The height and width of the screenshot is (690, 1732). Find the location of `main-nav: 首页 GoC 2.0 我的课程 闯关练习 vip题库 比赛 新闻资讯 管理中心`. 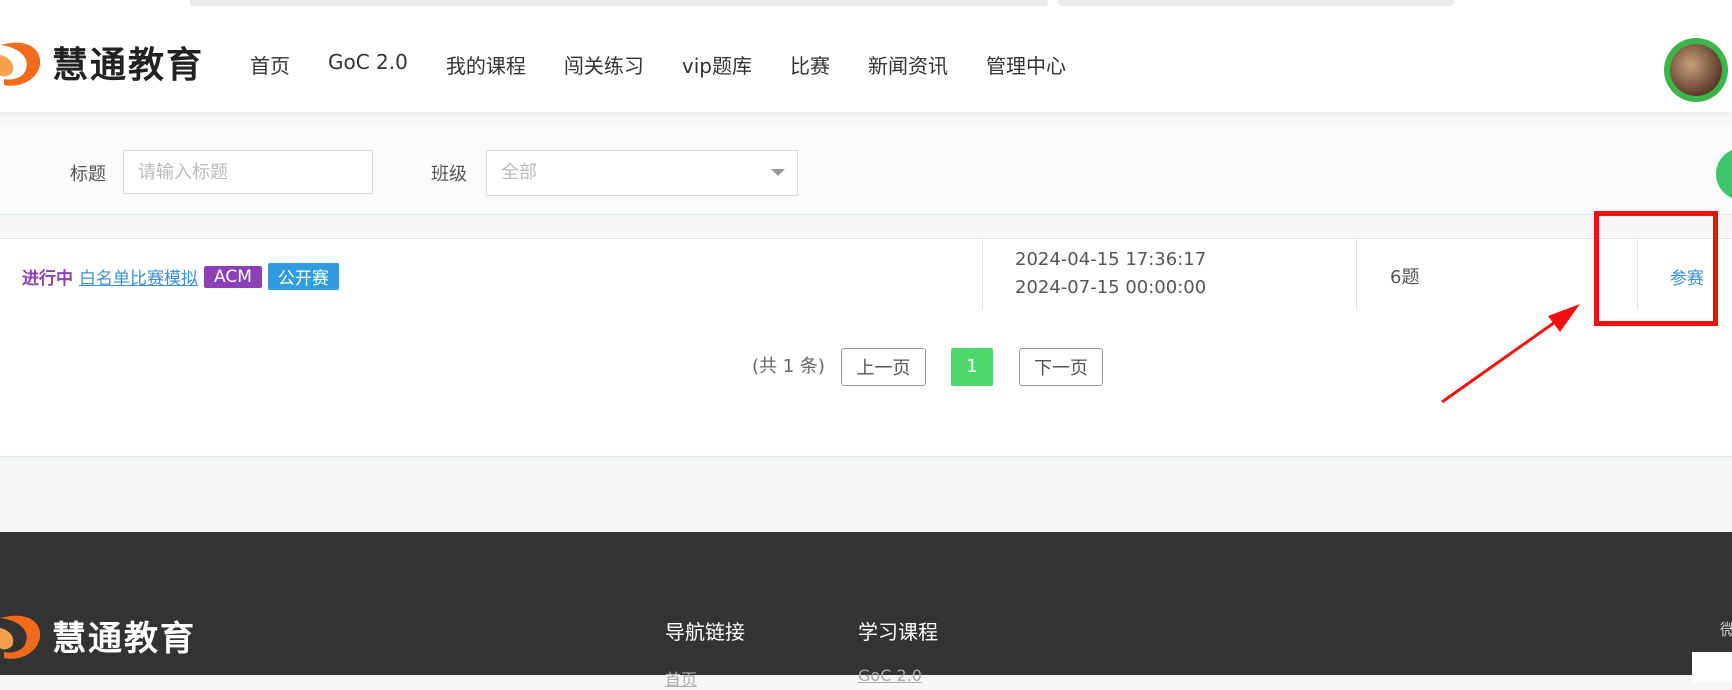

main-nav: 首页 GoC 2.0 我的课程 闯关练习 vip题库 比赛 新闻资讯 管理中心 is located at coordinates (677, 64).